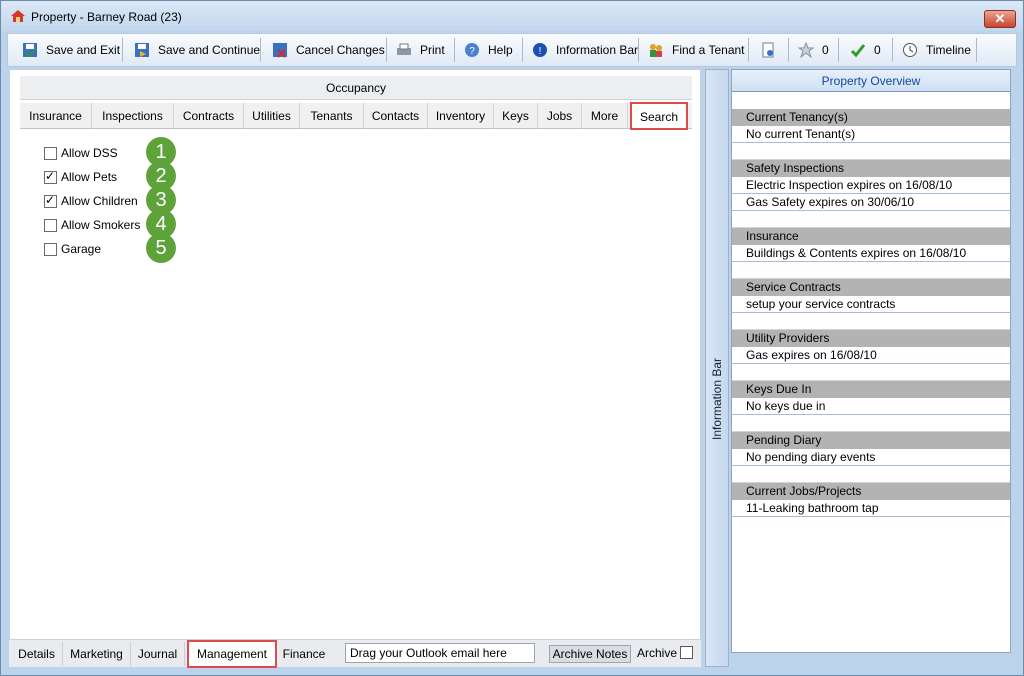 Image resolution: width=1024 pixels, height=676 pixels. Describe the element at coordinates (81, 249) in the screenshot. I see `garage-label: Garage` at that location.